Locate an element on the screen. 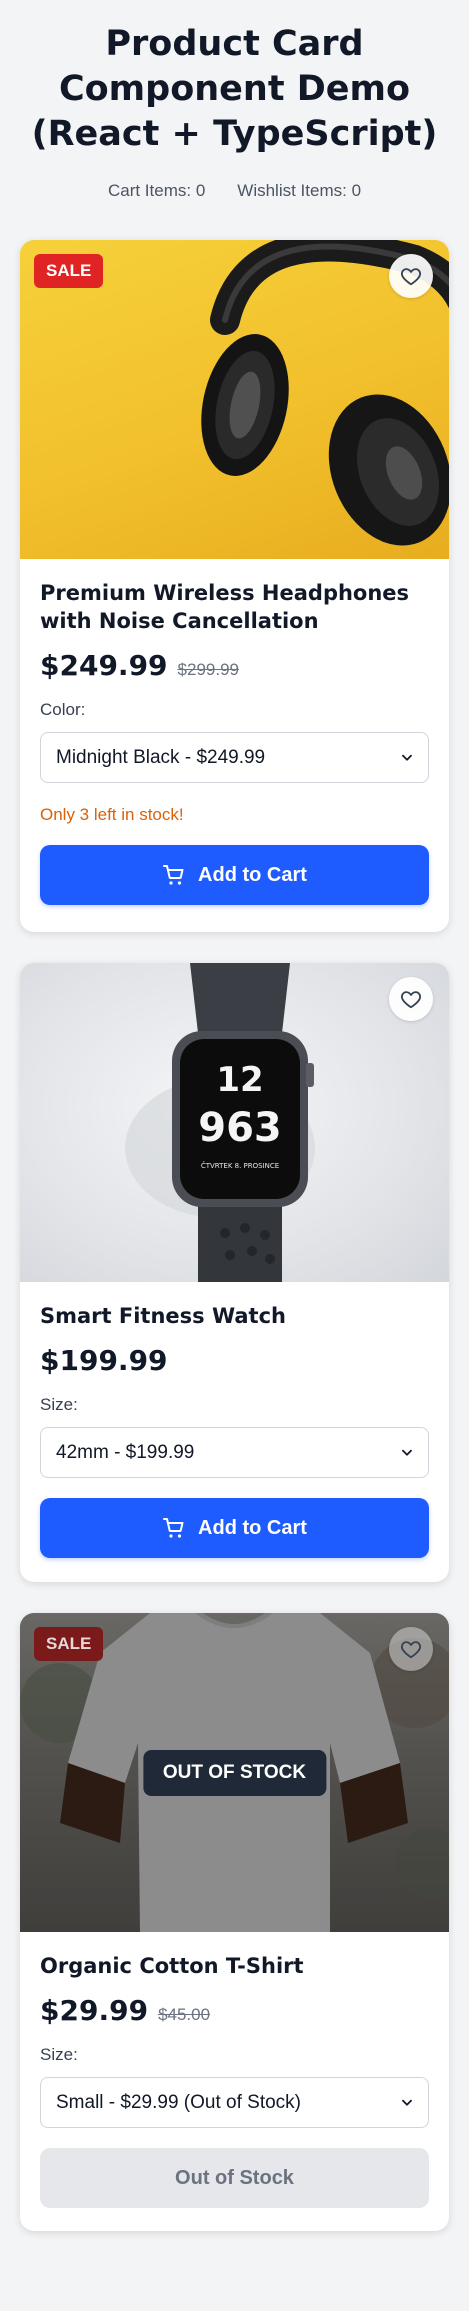 This screenshot has height=2311, width=469. product-name: Organic Cotton T-Shirt is located at coordinates (172, 1966).